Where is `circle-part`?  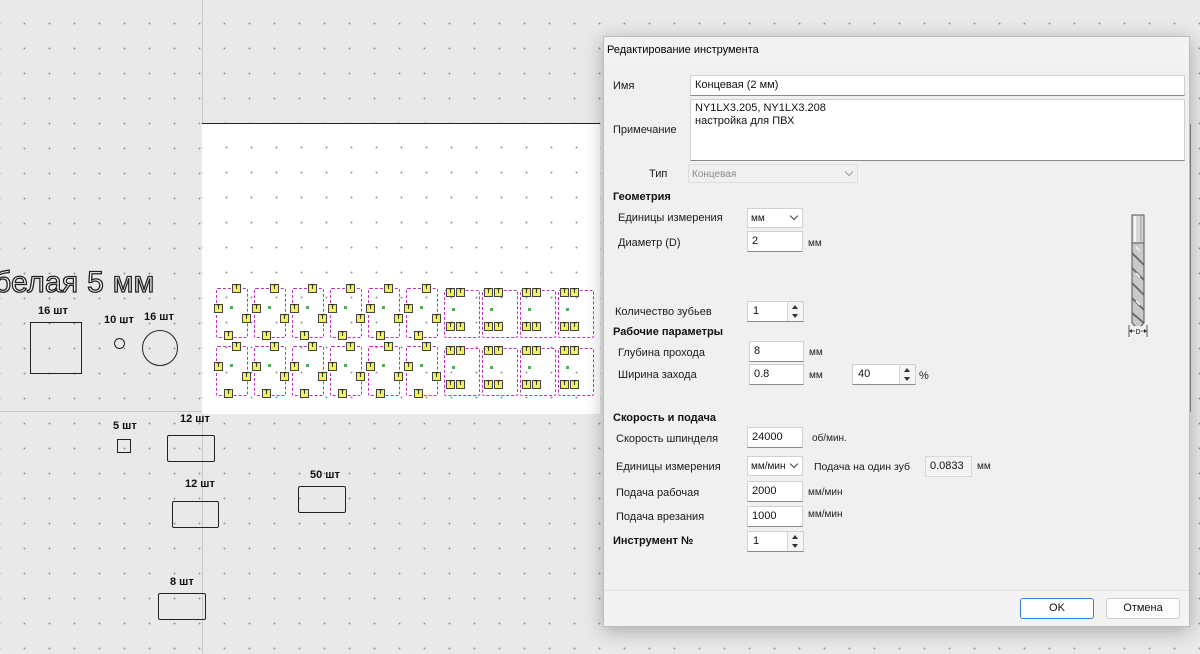
circle-part is located at coordinates (160, 348).